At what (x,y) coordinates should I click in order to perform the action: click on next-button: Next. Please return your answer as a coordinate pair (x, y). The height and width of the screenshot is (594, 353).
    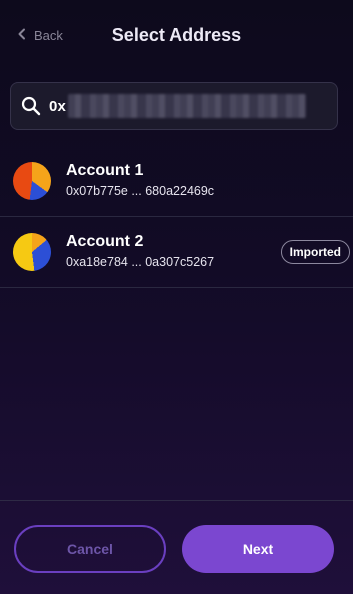
    Looking at the image, I should click on (258, 549).